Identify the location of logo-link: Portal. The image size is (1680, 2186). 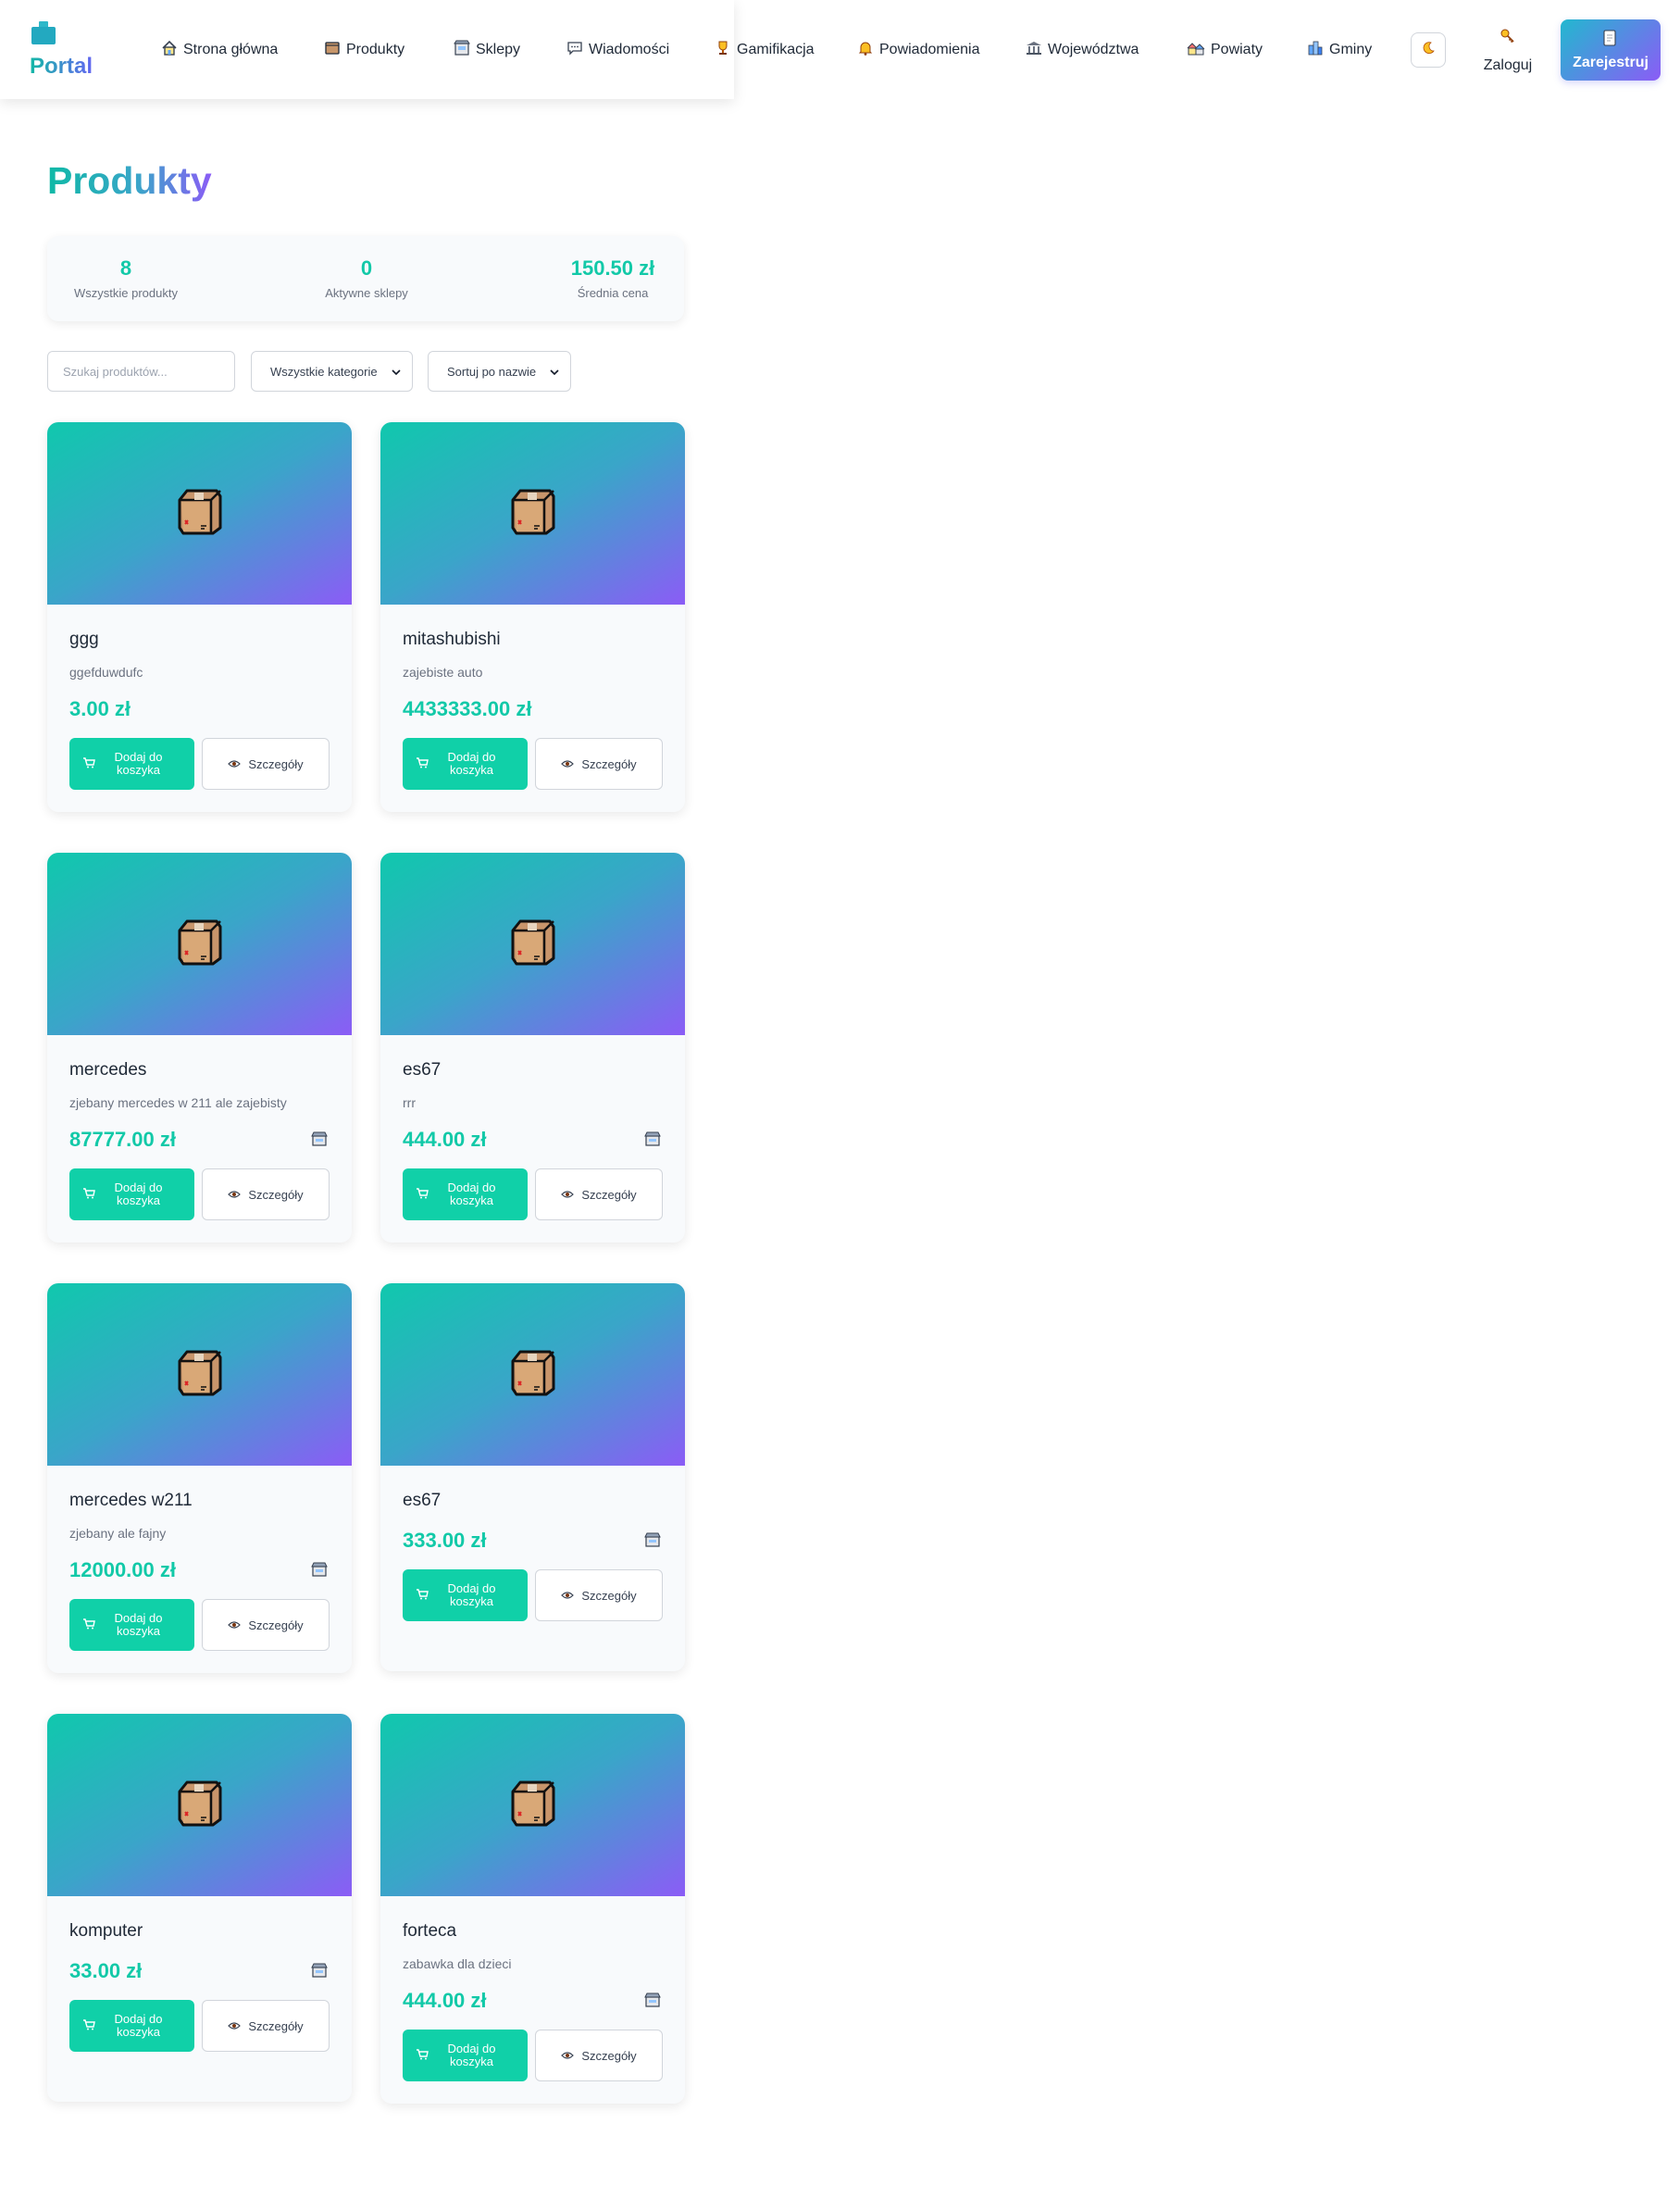
(71, 51).